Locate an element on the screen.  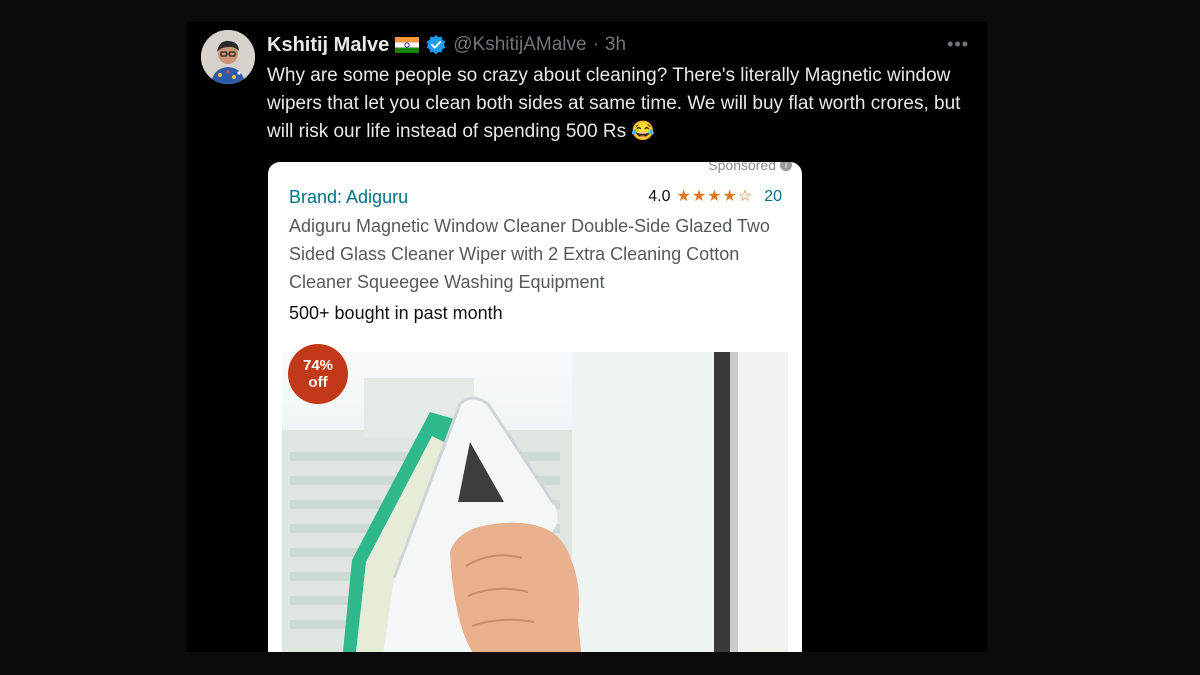
product-rating: 4.0 ★ ★ ★ ★ ☆ 20 is located at coordinates (715, 197).